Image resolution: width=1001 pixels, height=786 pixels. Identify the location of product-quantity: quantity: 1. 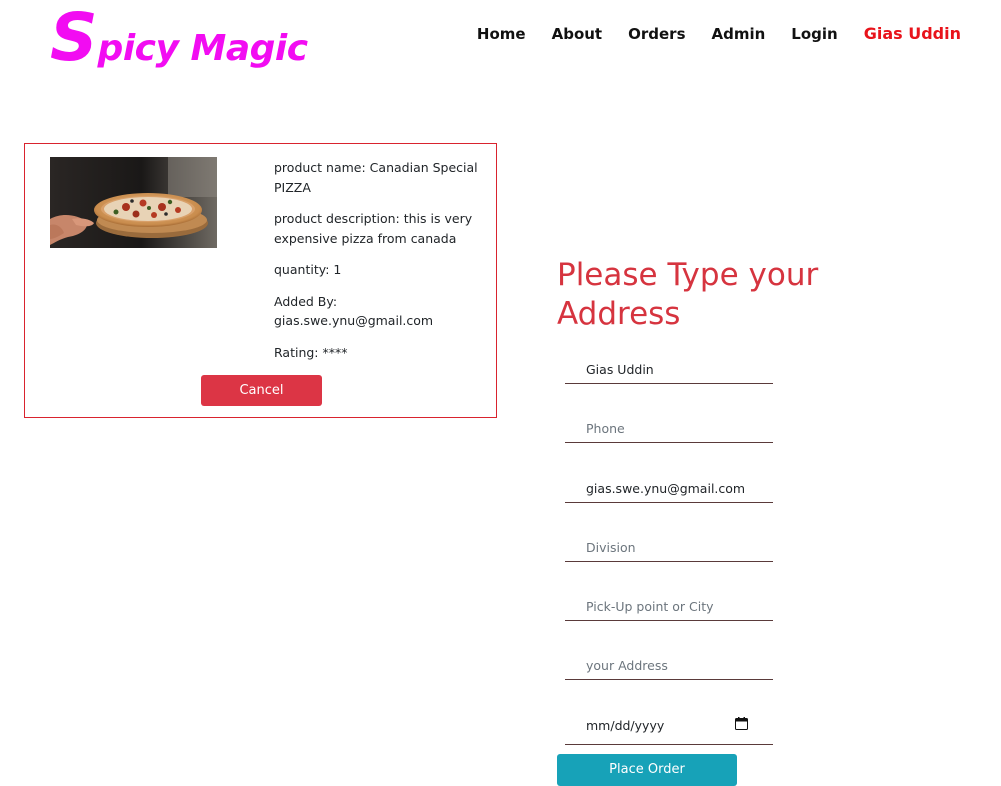
(308, 269).